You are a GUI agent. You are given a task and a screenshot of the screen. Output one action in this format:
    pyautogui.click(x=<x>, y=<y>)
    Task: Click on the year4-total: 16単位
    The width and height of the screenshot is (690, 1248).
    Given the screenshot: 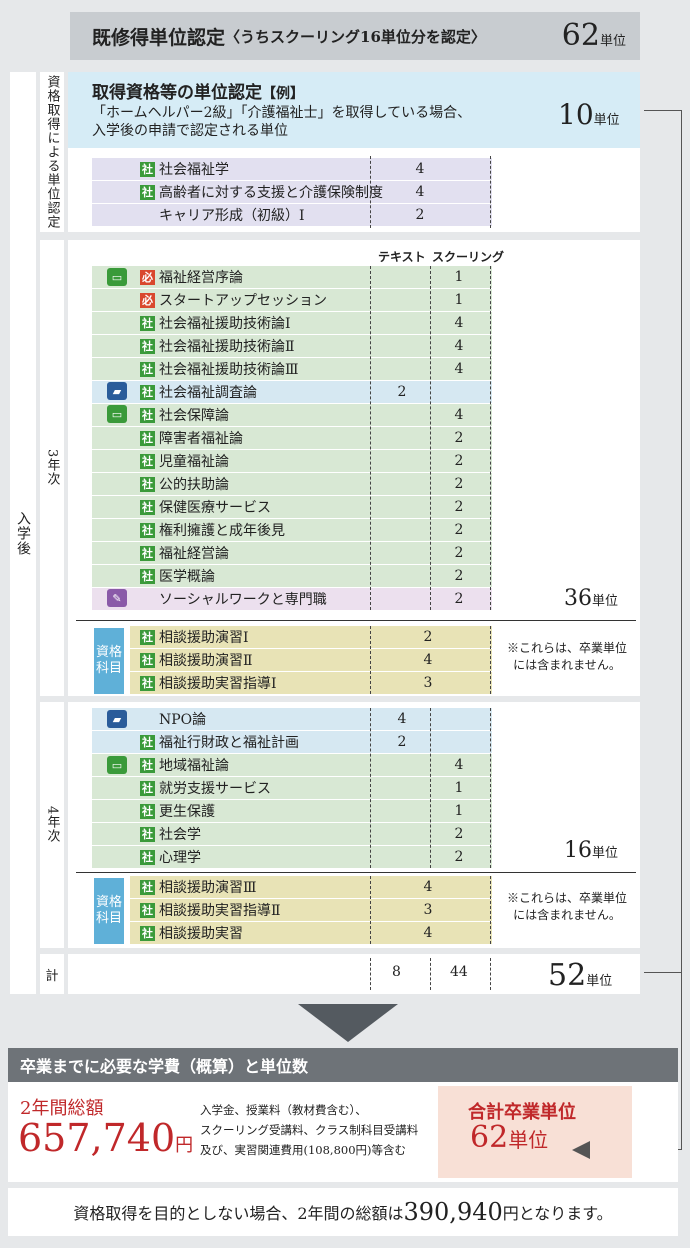 What is the action you would take?
    pyautogui.click(x=591, y=850)
    